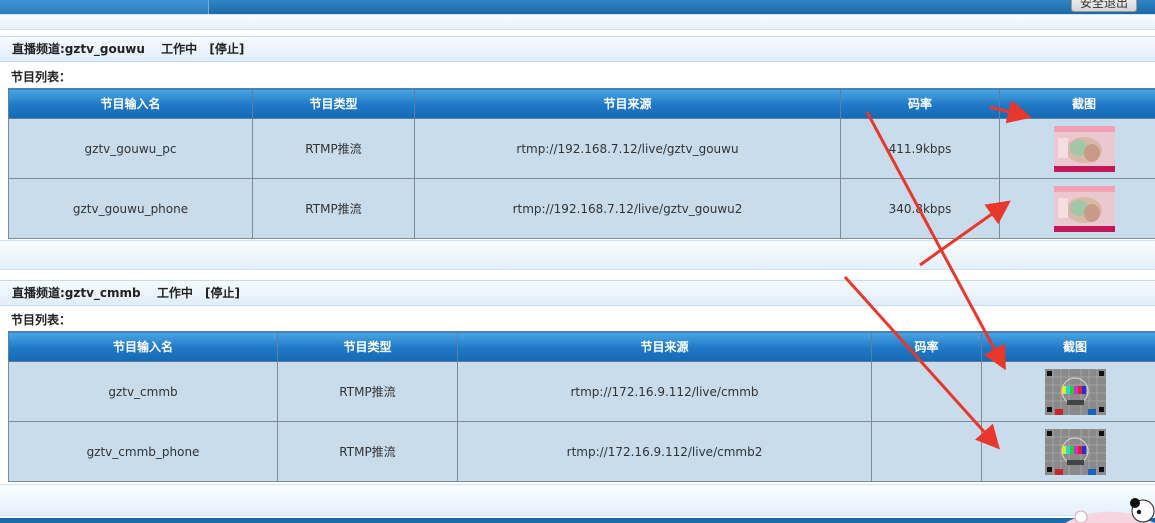  What do you see at coordinates (664, 391) in the screenshot?
I see `program-source: rtmp://172.16.9.112/live/cmmb` at bounding box center [664, 391].